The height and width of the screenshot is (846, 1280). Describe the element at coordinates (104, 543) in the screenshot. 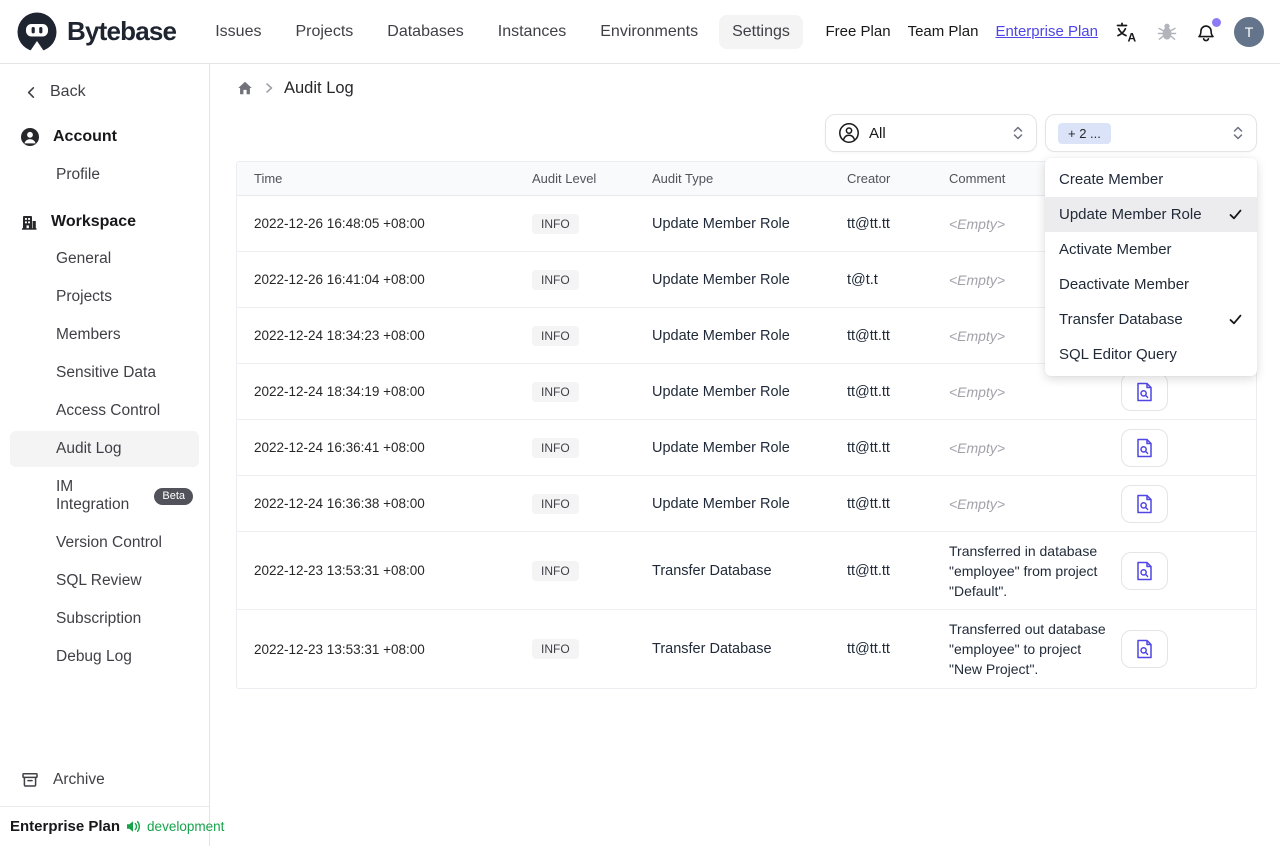

I see `sidebar-item-version-control: Version Control` at that location.